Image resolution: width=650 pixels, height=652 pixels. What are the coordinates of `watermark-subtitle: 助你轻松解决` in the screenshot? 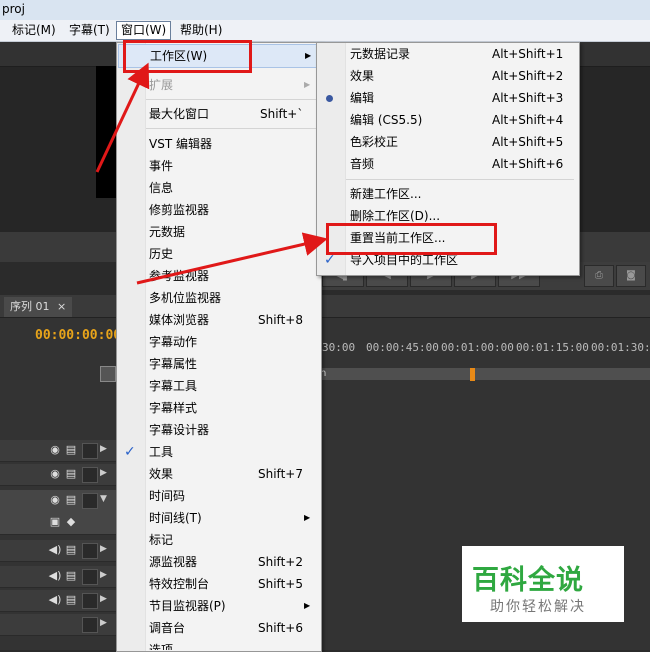 It's located at (538, 607).